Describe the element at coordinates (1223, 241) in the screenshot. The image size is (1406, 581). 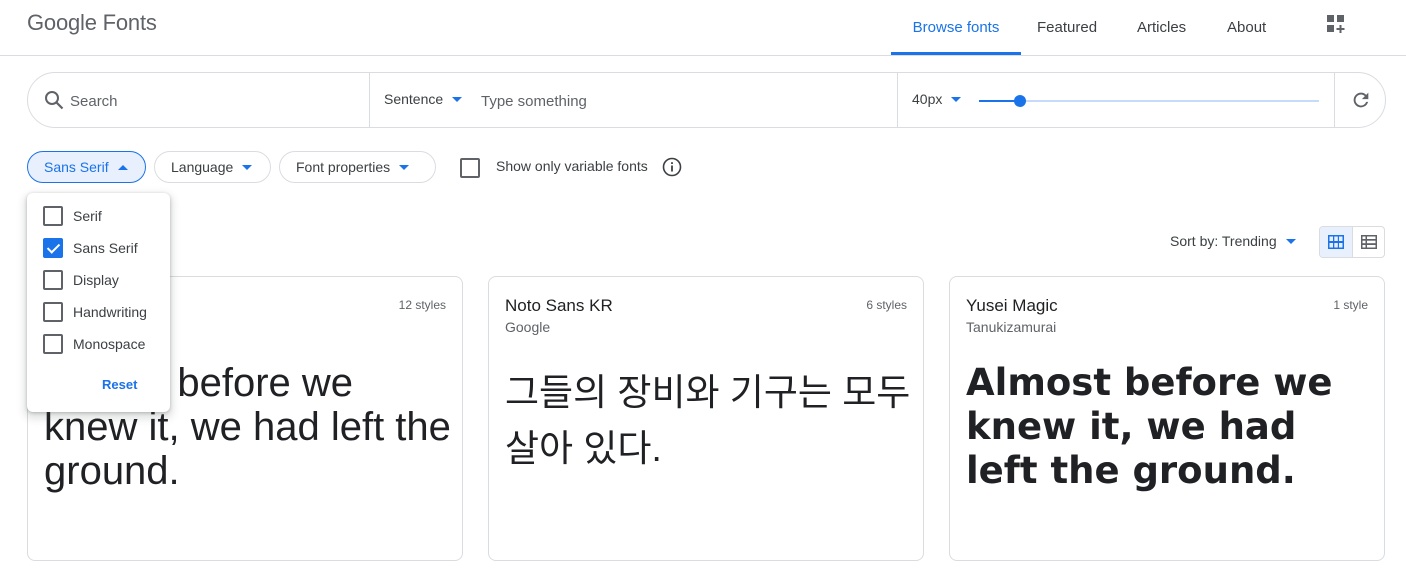
I see `sort-label: Sort by: Trending` at that location.